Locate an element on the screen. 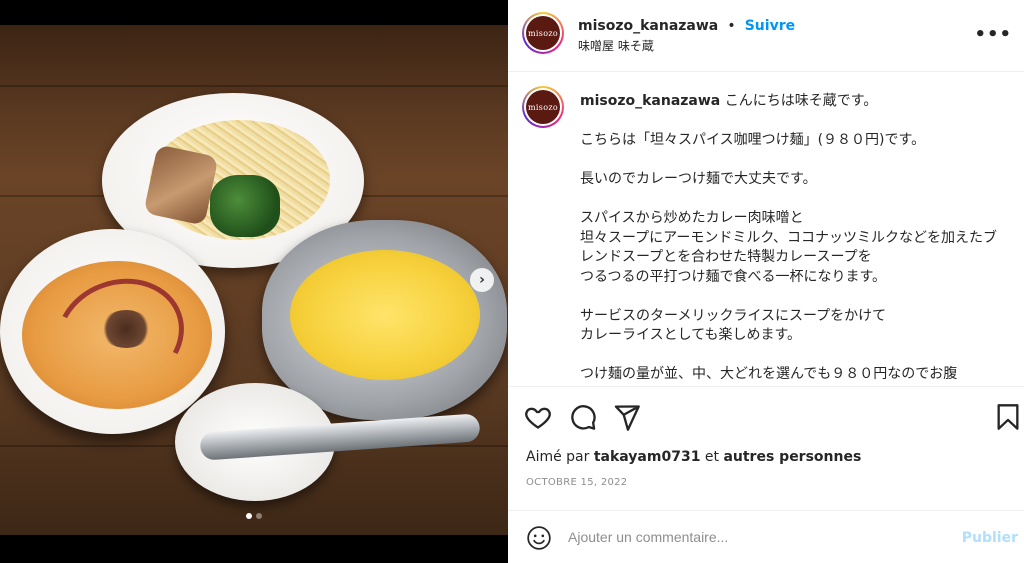 The image size is (1024, 563). share-icon is located at coordinates (627, 417).